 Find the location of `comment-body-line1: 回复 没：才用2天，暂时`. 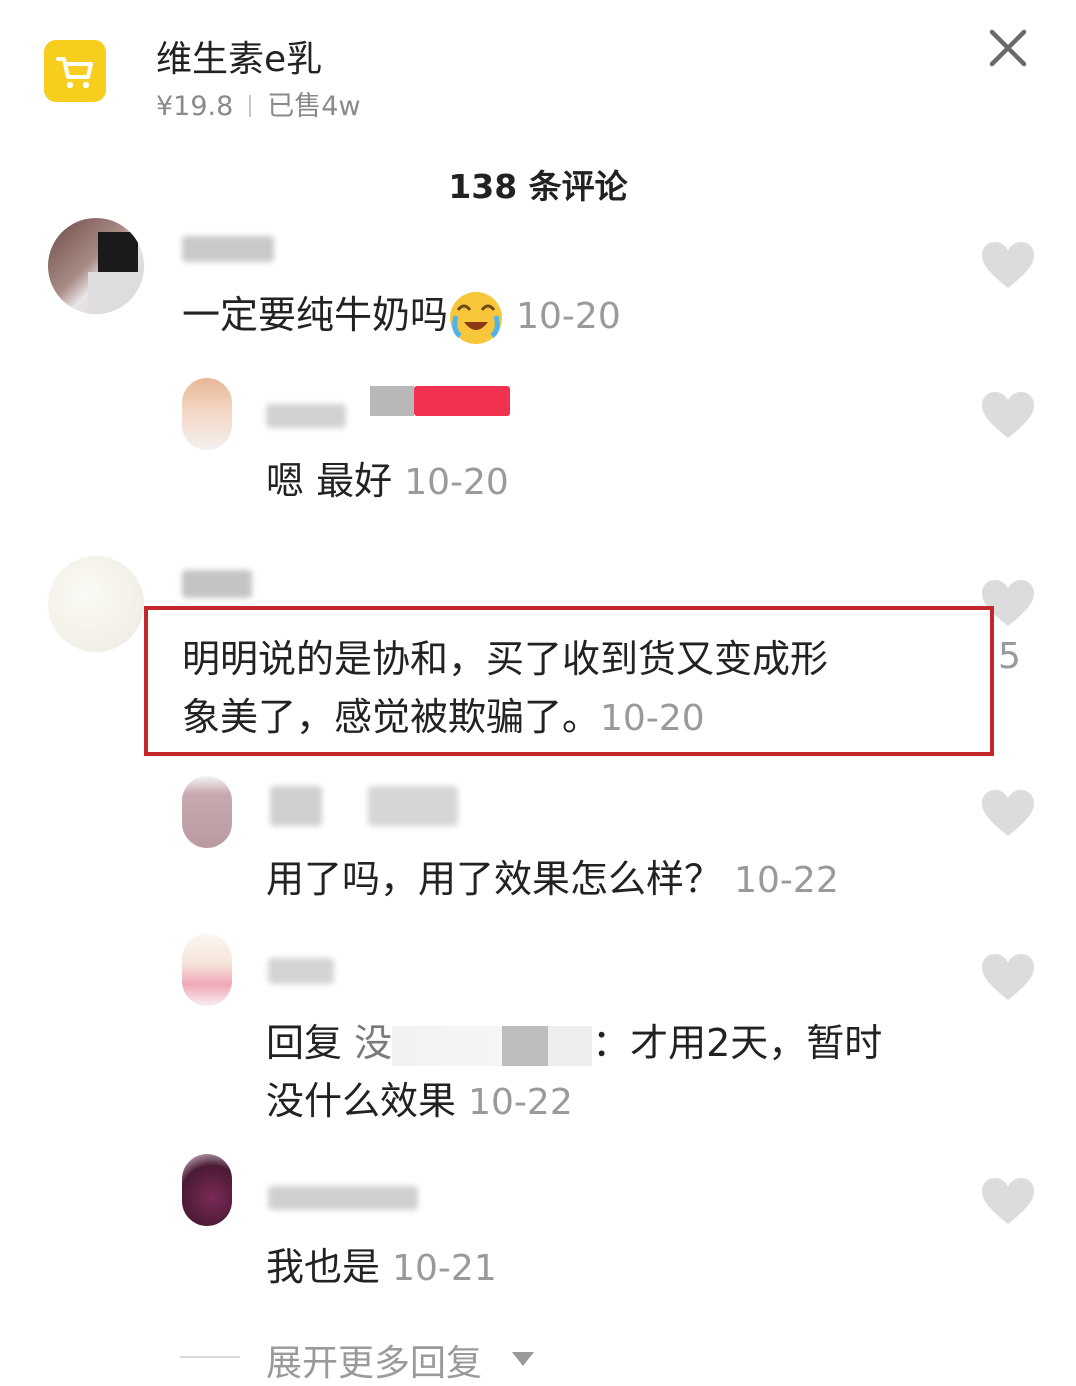

comment-body-line1: 回复 没：才用2天，暂时 is located at coordinates (574, 1043).